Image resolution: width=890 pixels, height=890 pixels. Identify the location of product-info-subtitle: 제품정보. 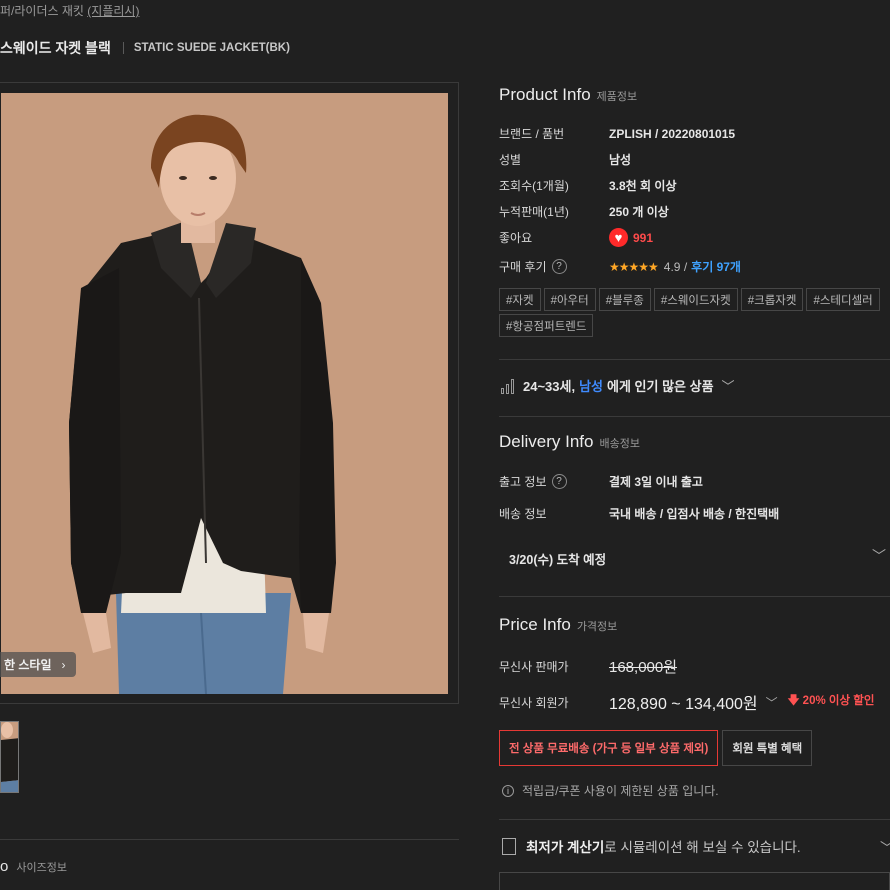
(617, 97).